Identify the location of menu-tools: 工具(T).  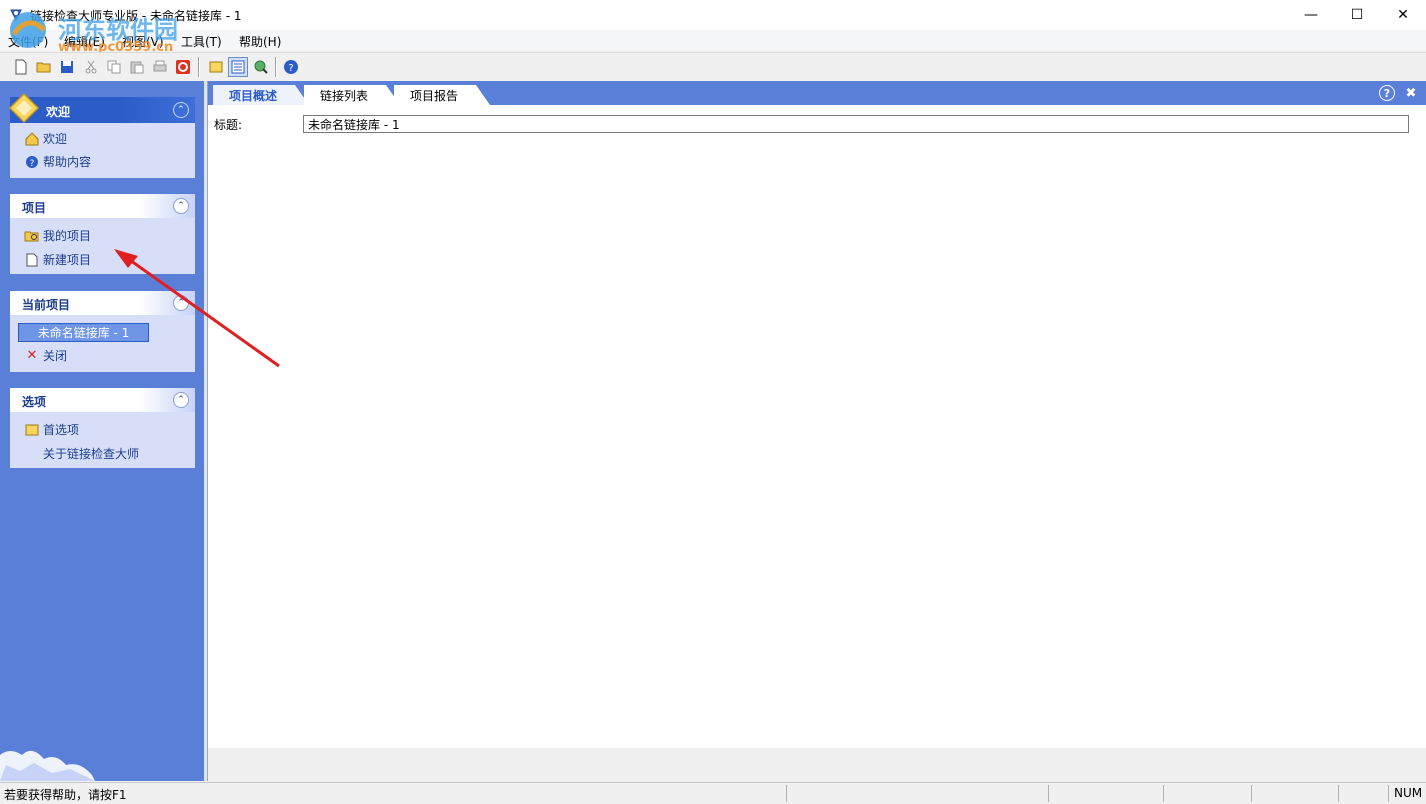
(201, 41).